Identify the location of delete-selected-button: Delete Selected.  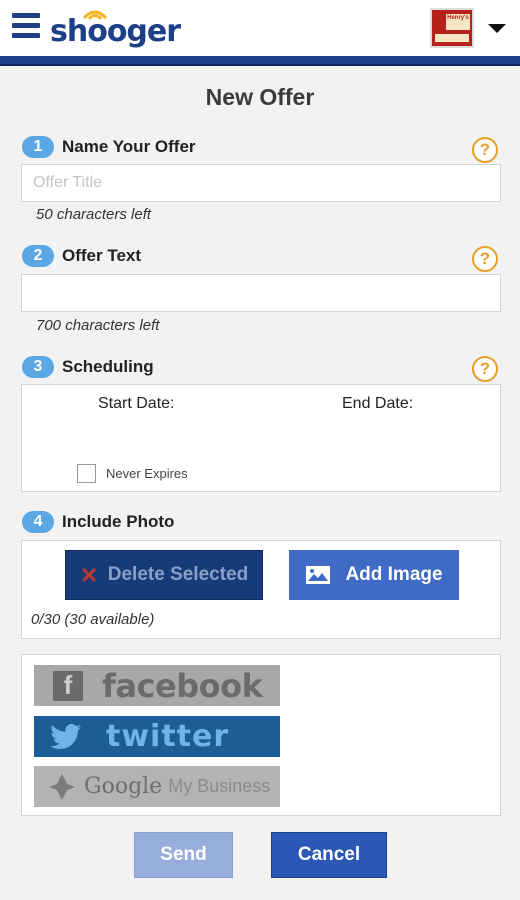
(164, 575).